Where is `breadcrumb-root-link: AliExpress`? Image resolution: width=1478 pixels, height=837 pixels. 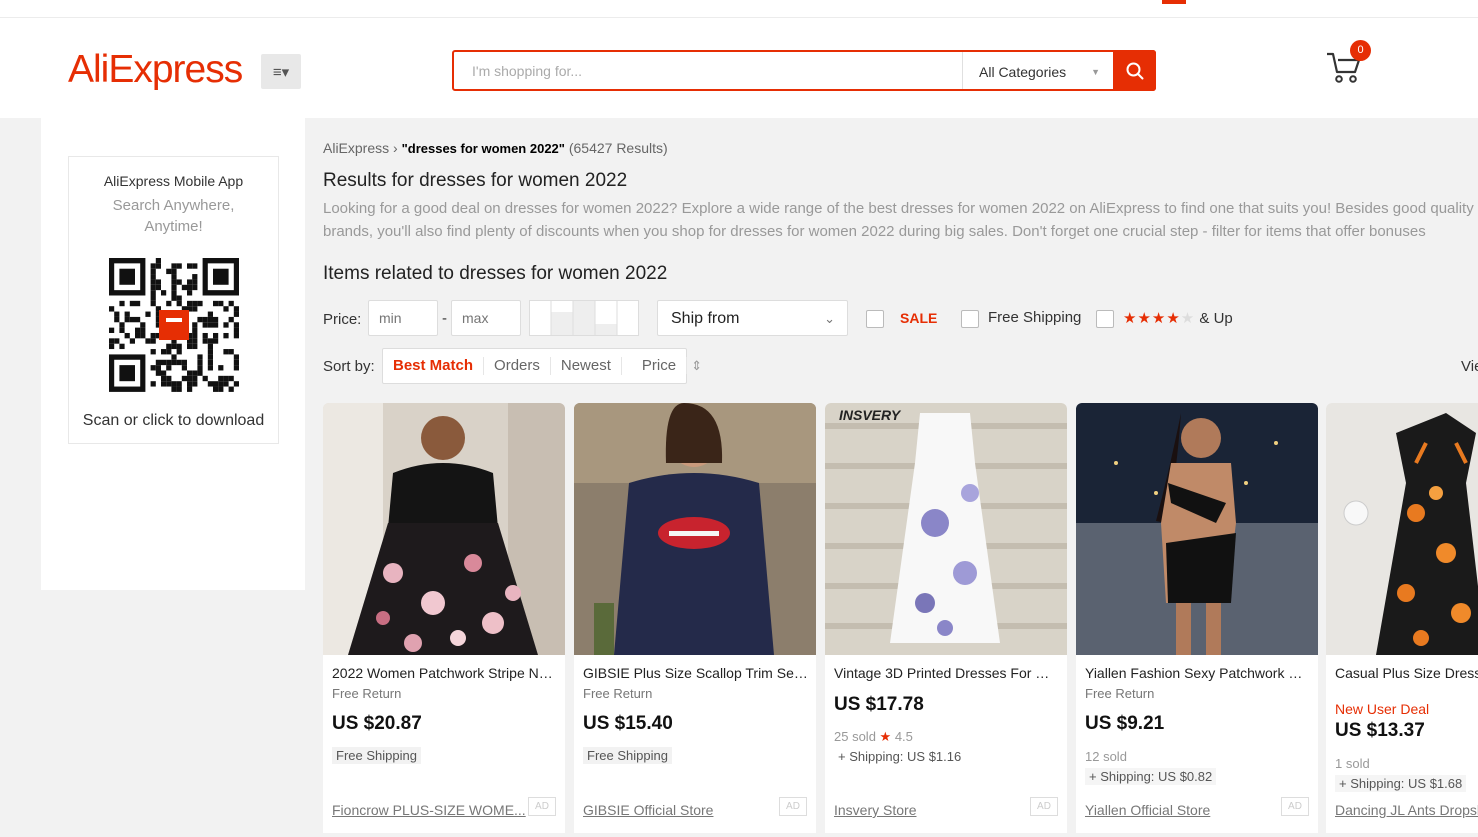 breadcrumb-root-link: AliExpress is located at coordinates (356, 148).